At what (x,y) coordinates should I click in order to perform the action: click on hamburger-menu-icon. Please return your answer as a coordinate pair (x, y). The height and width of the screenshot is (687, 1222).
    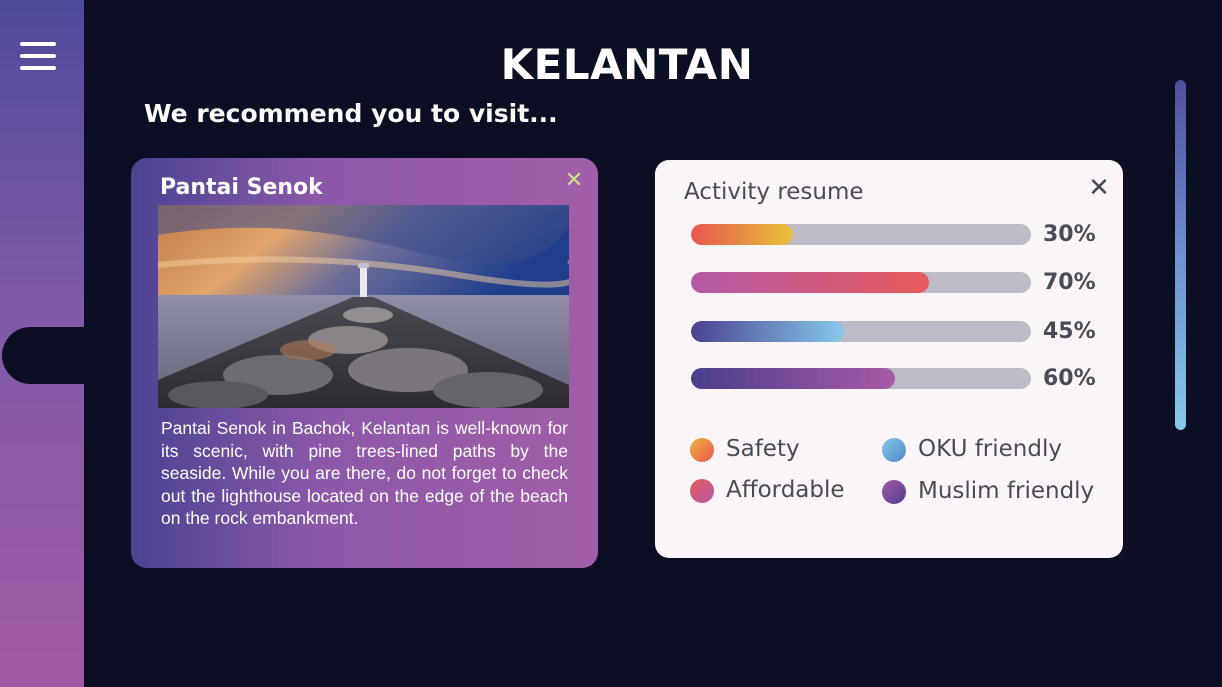
    Looking at the image, I should click on (38, 56).